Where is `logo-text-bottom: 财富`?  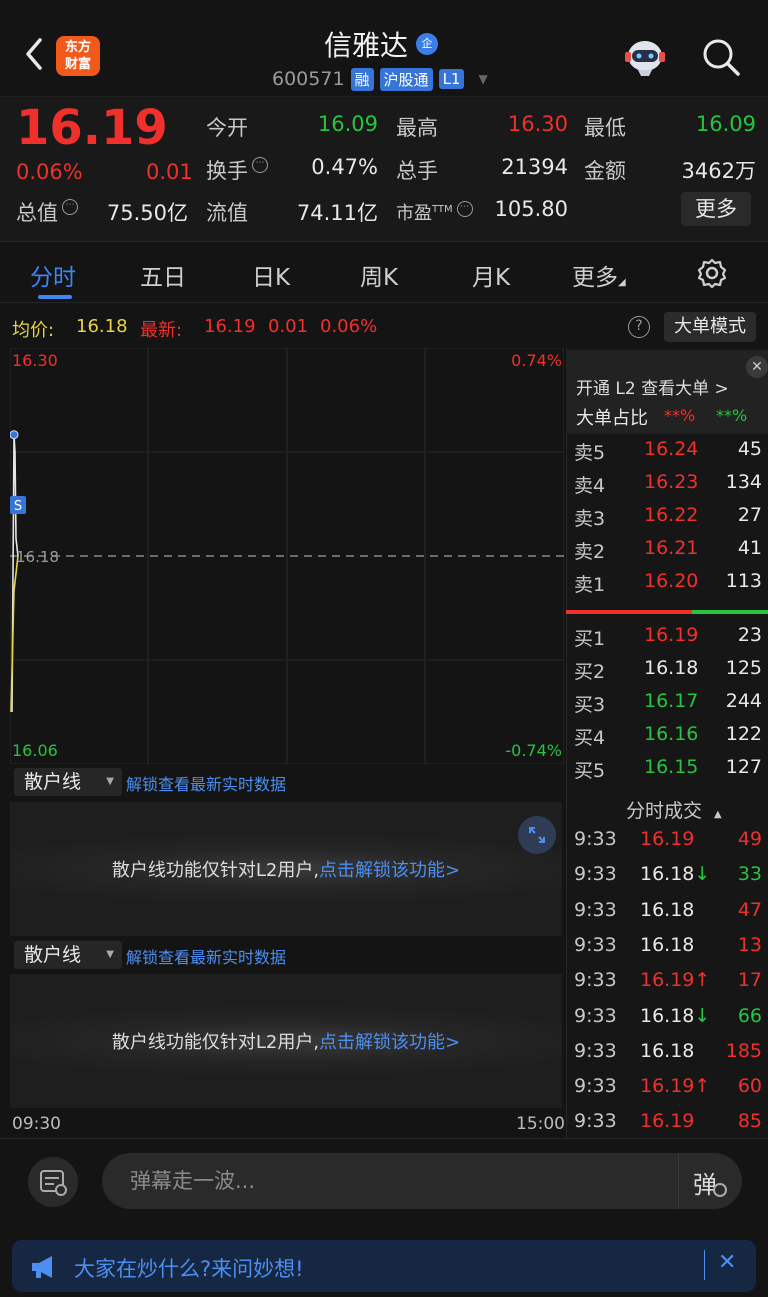 logo-text-bottom: 财富 is located at coordinates (77, 64).